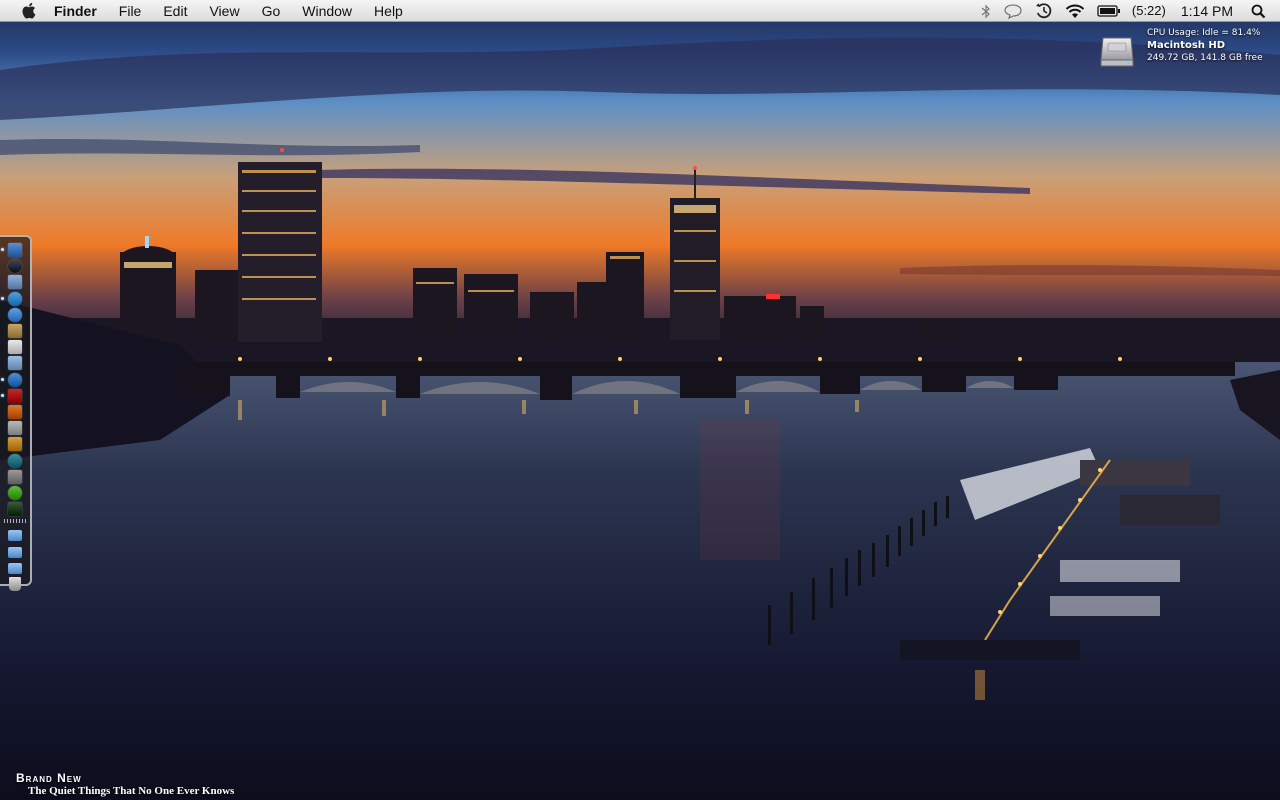 This screenshot has height=800, width=1280. What do you see at coordinates (15, 521) in the screenshot?
I see `dock-separator` at bounding box center [15, 521].